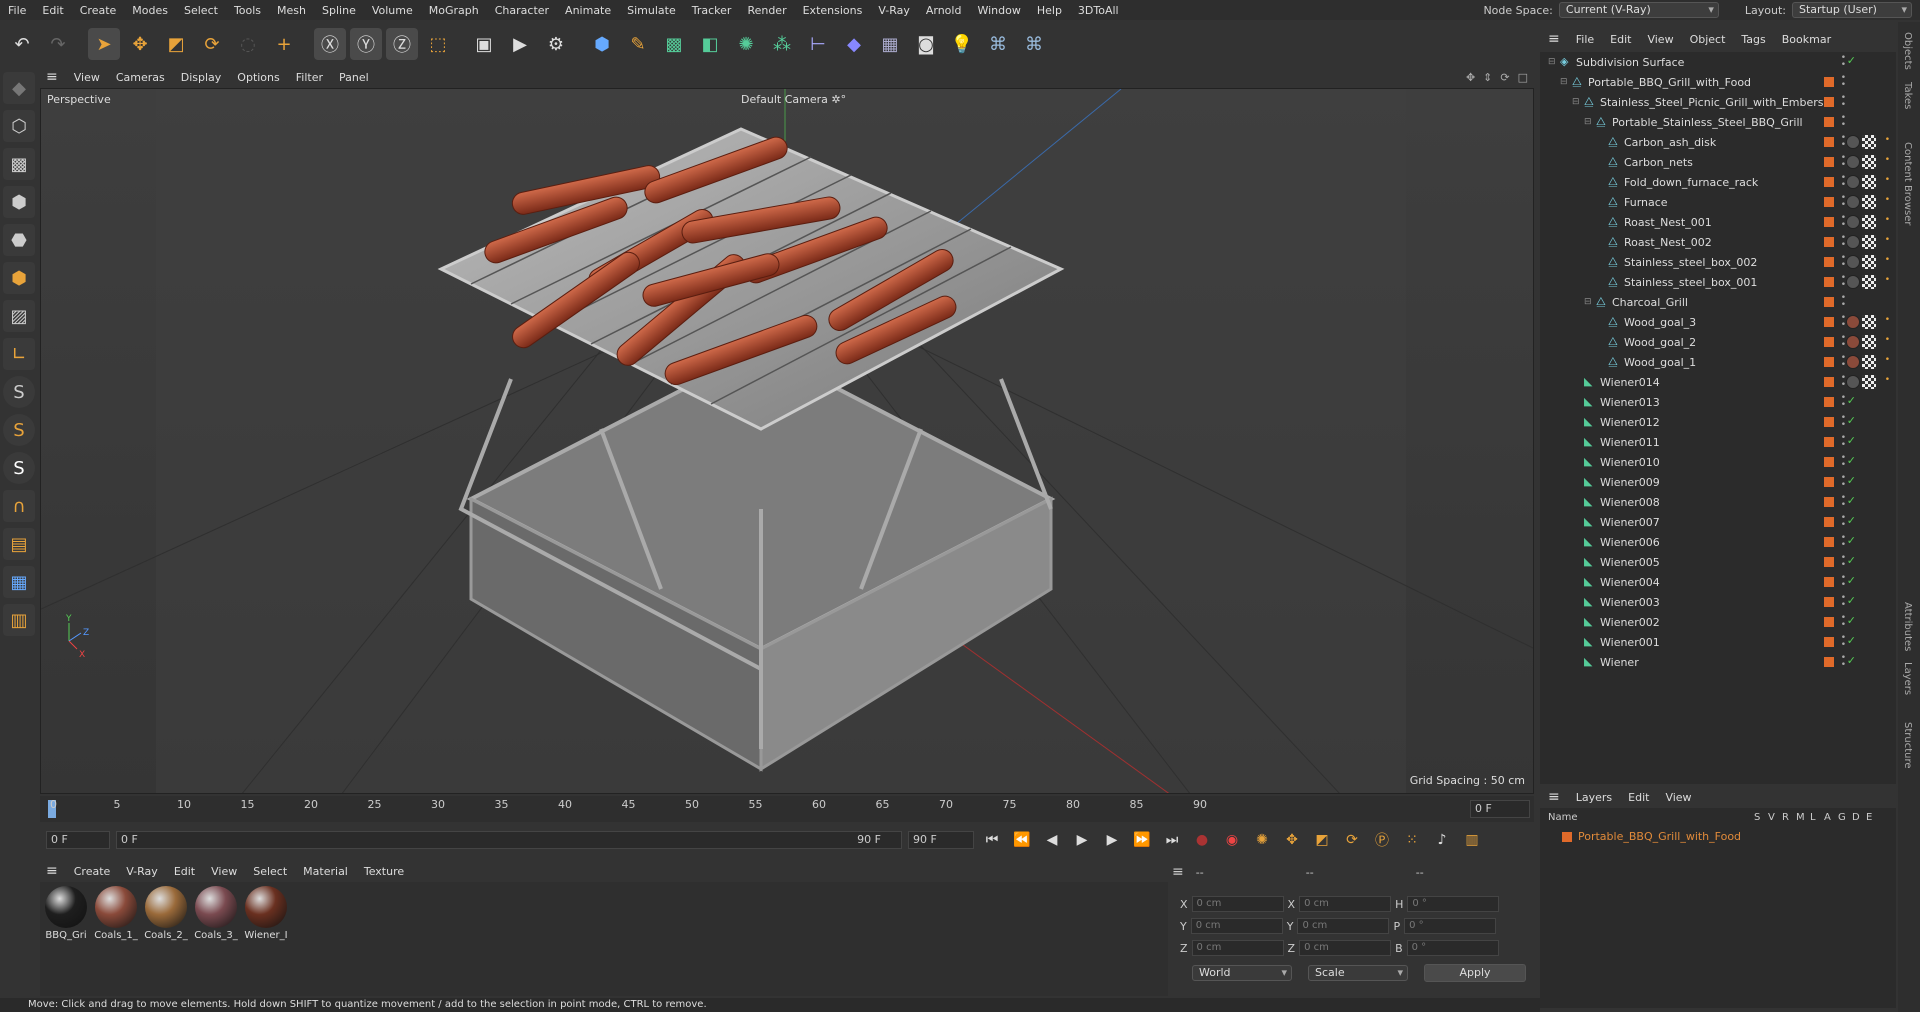 Image resolution: width=1920 pixels, height=1012 pixels. What do you see at coordinates (150, 10) in the screenshot?
I see `menu-modes: Modes` at bounding box center [150, 10].